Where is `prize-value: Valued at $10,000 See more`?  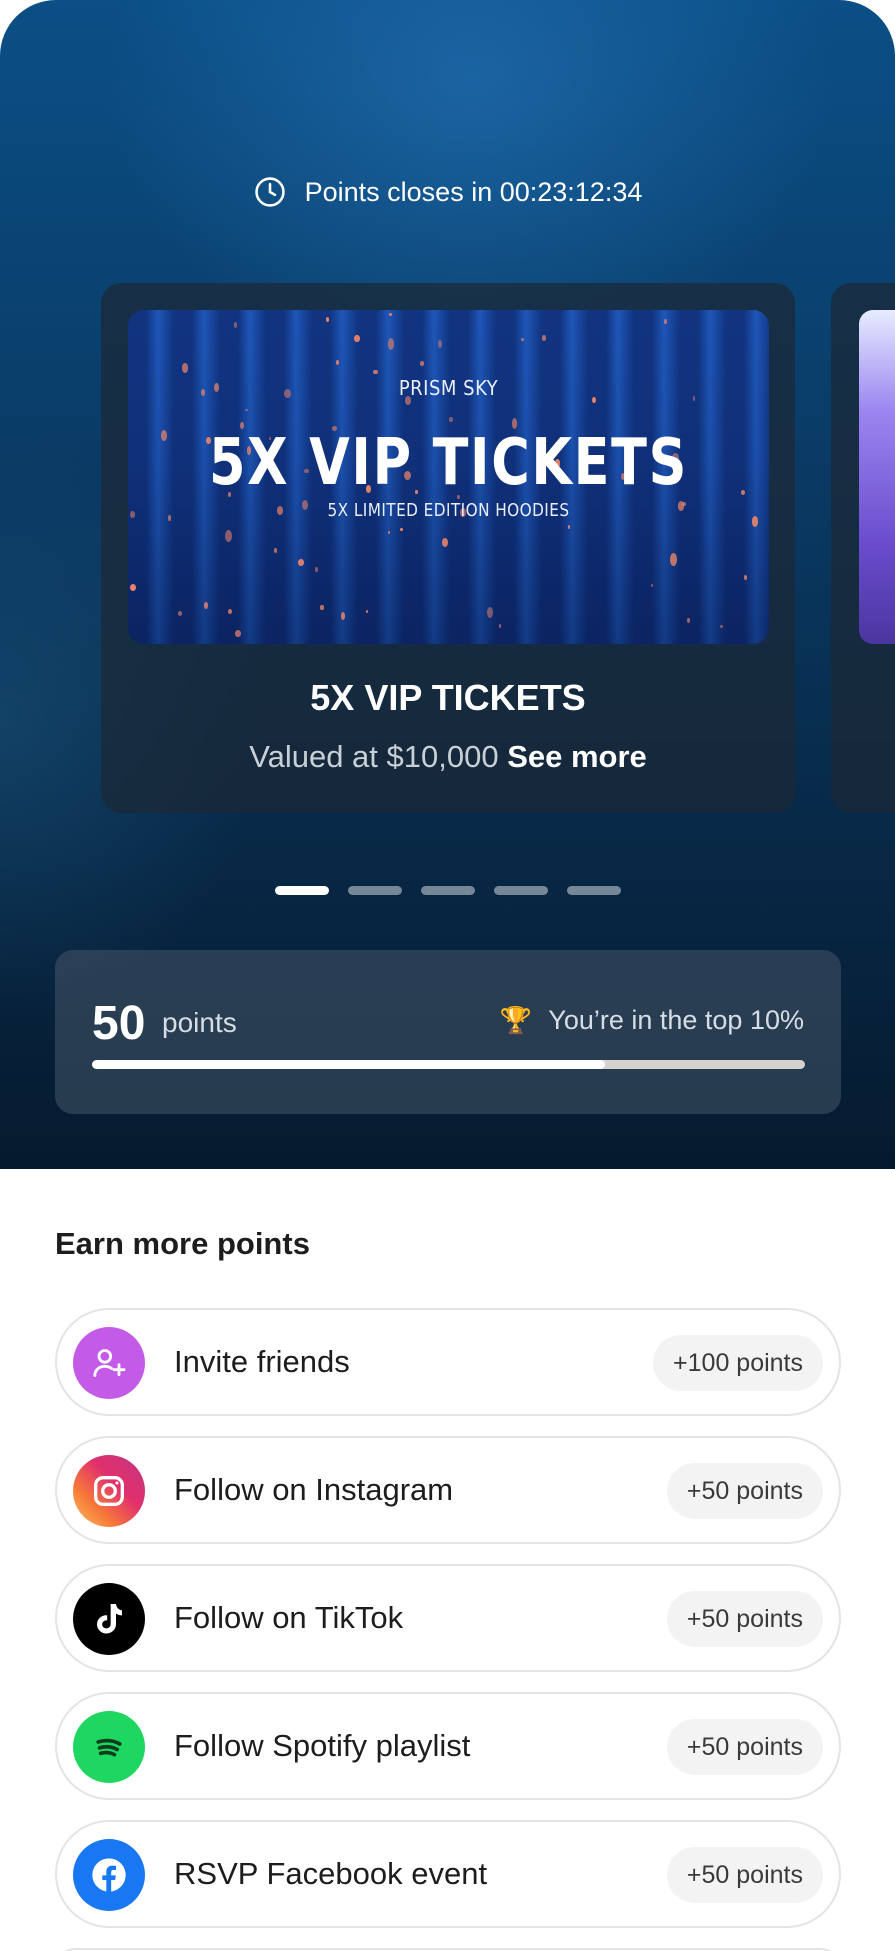
prize-value: Valued at $10,000 See more is located at coordinates (448, 757).